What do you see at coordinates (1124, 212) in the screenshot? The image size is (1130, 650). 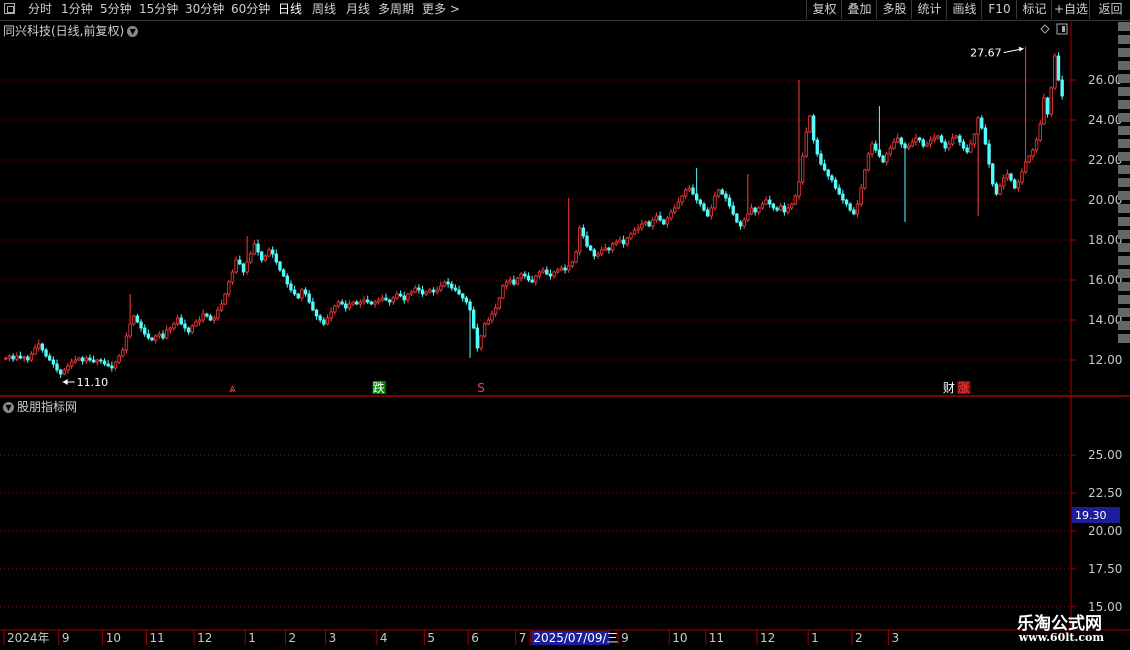 I see `right-side-list` at bounding box center [1124, 212].